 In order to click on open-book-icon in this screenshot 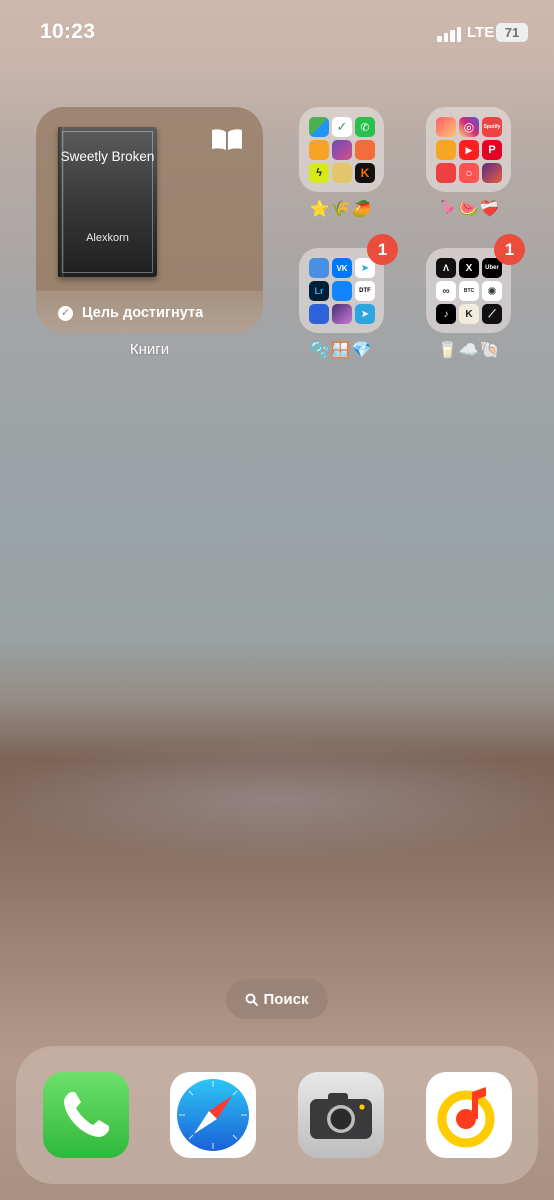, I will do `click(227, 139)`.